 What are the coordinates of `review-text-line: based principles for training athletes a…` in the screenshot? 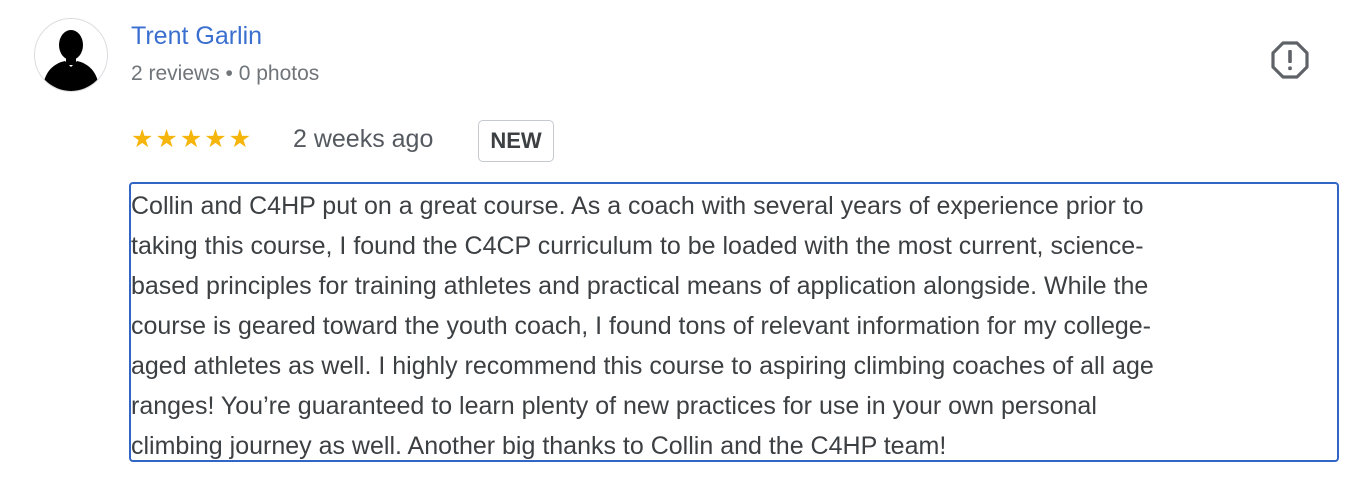 It's located at (640, 286).